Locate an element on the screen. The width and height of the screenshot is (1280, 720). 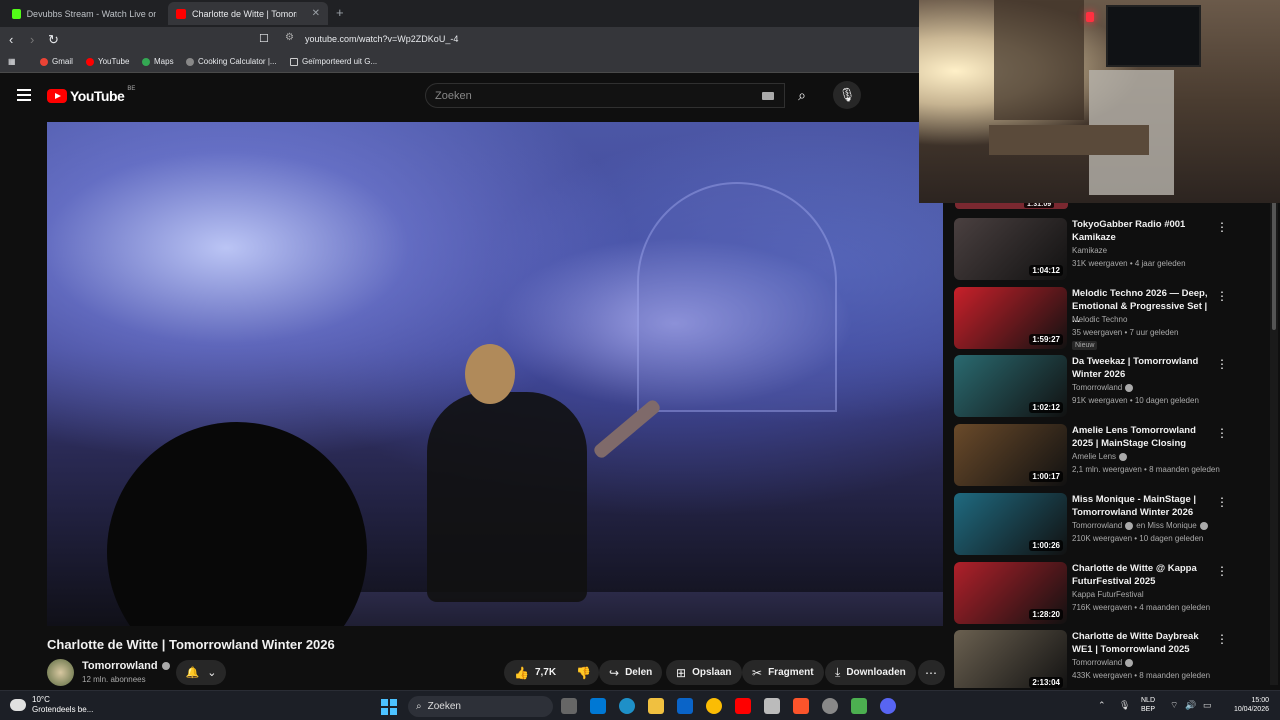
video-thumbnail: 1:04:12 is located at coordinates (1010, 249).